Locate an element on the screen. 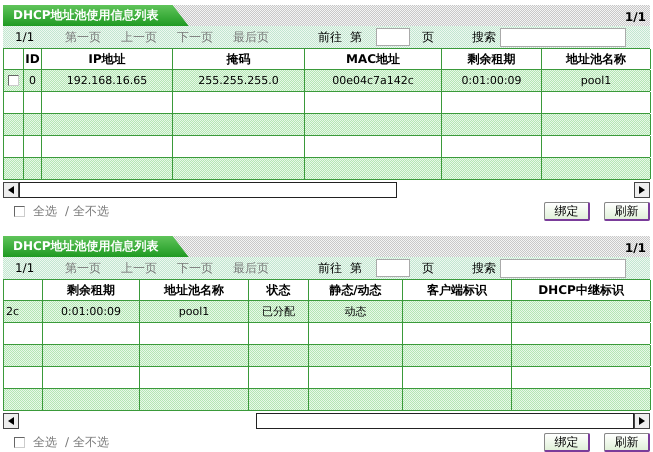 The height and width of the screenshot is (452, 653). row-checkbox is located at coordinates (13, 80).